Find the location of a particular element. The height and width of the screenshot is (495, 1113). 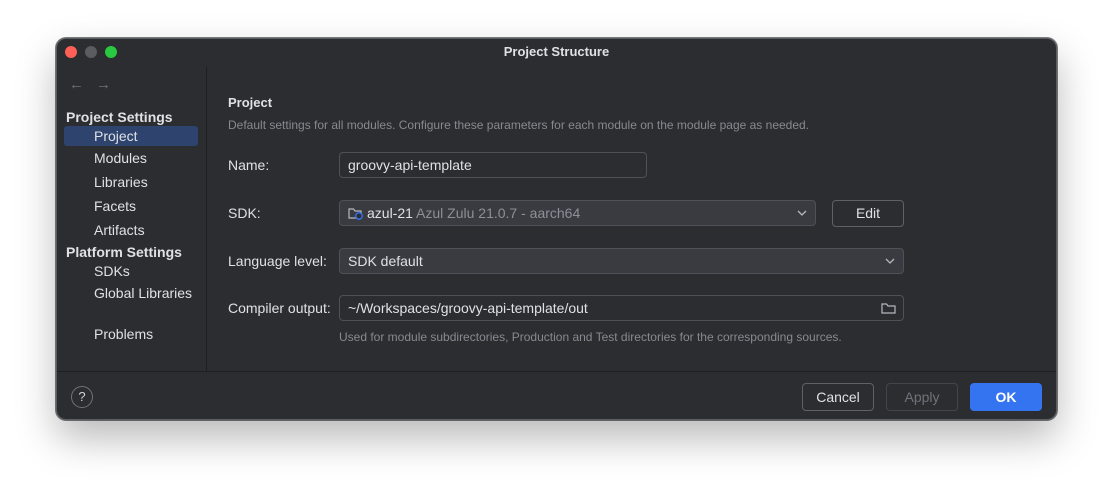

sdk-label: SDK: is located at coordinates (244, 213).